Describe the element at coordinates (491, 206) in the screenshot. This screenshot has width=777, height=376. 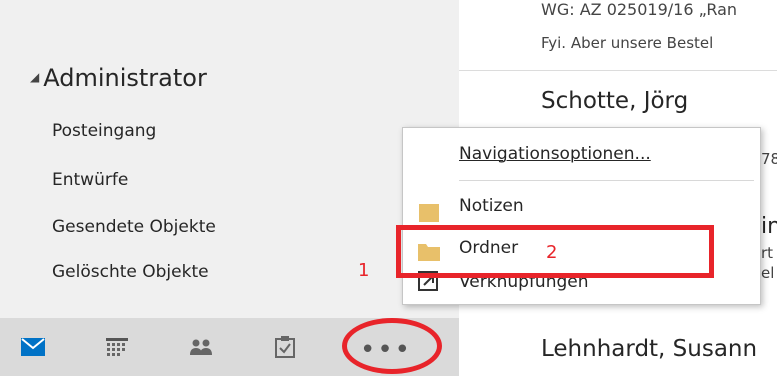
I see `menu-label-notizen: Notizen` at that location.